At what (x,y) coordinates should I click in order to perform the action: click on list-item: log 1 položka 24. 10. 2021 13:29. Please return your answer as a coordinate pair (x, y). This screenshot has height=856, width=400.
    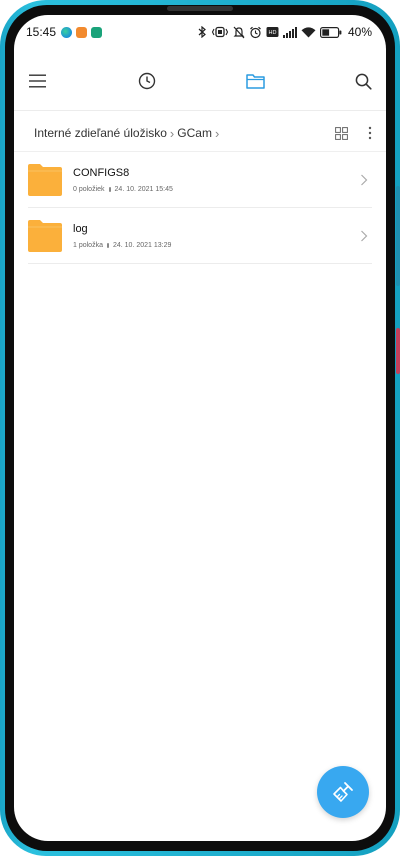
    Looking at the image, I should click on (200, 236).